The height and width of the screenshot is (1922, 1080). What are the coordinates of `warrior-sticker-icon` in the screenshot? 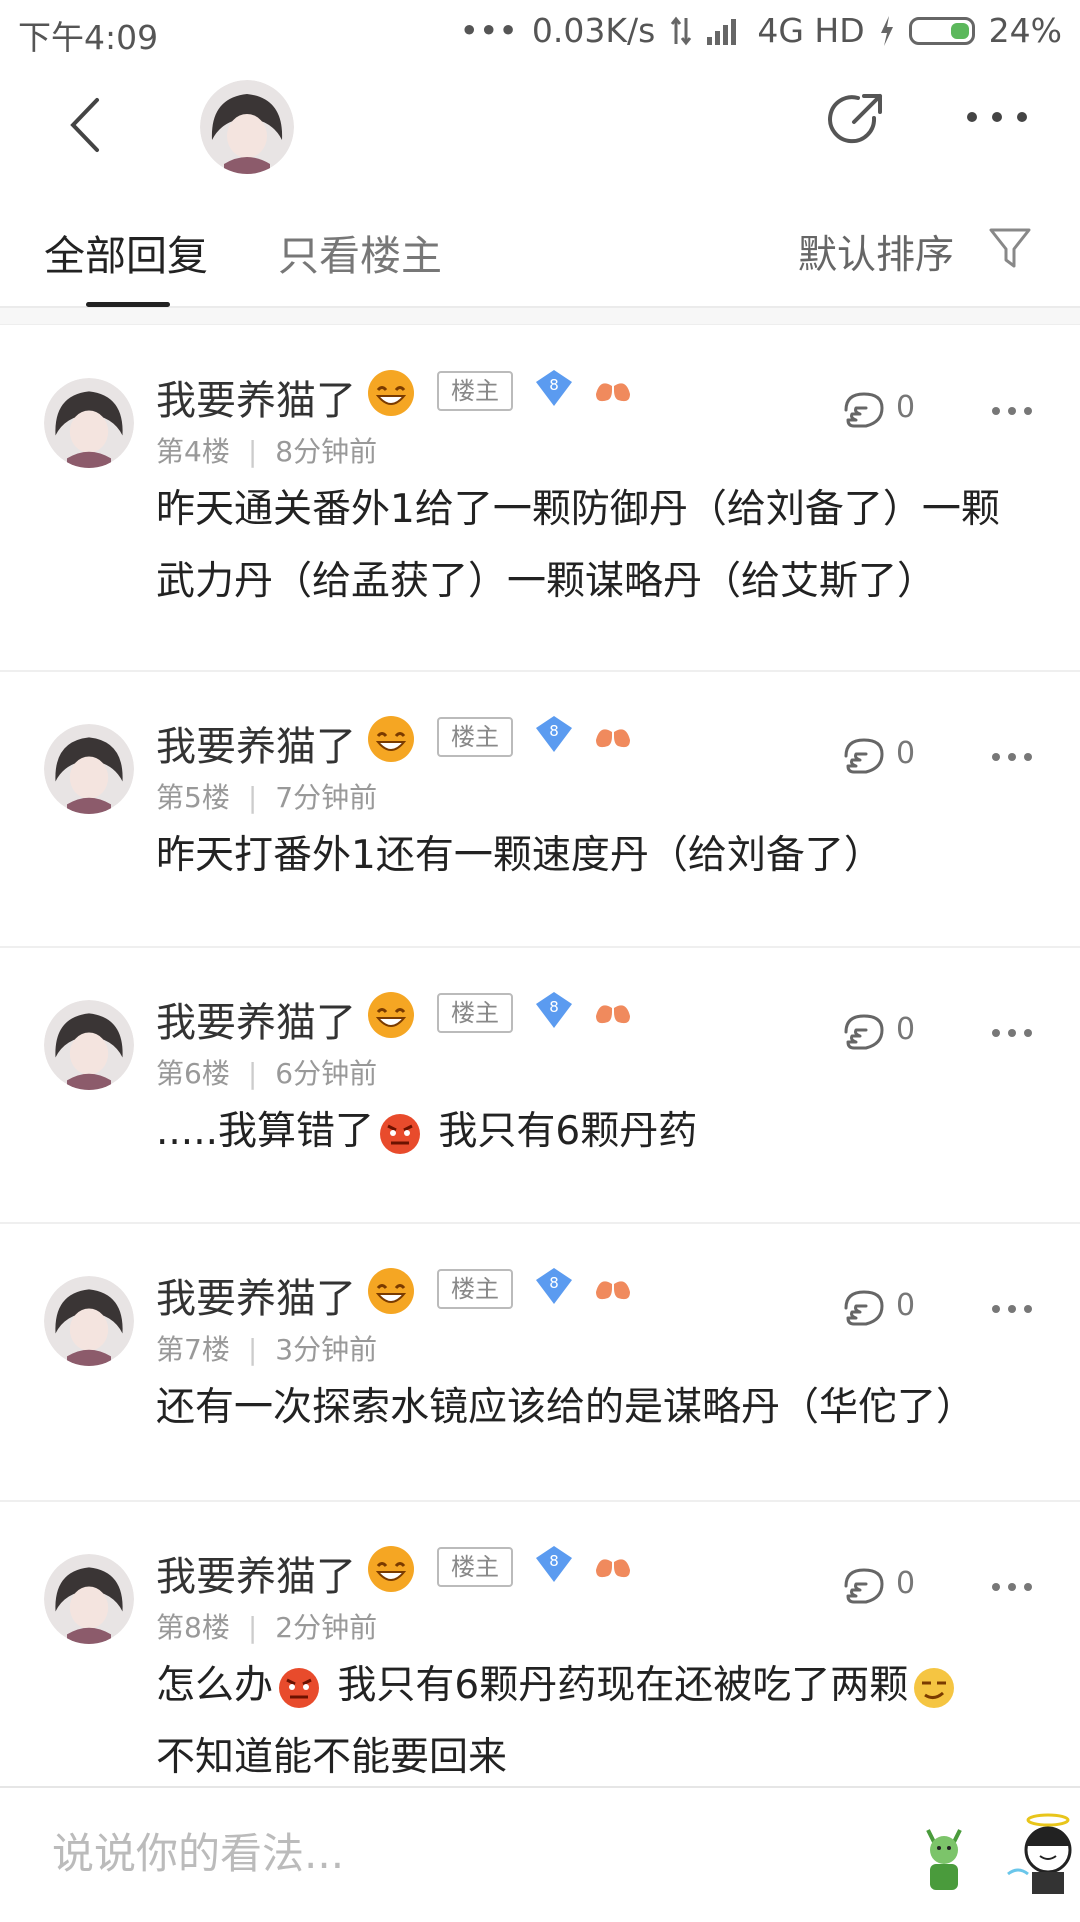 It's located at (944, 1858).